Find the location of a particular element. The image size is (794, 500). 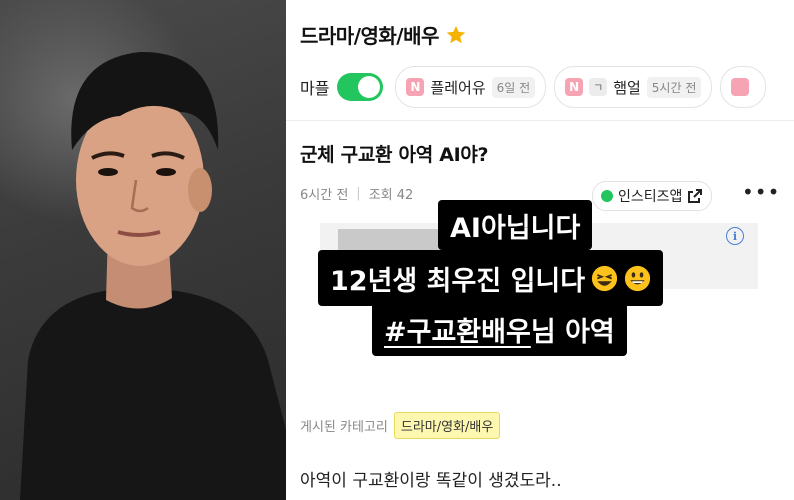

filter-row: 마플 N 플레어유 6일 전 N ㄱ 햄얼 5시간 전 is located at coordinates (537, 87).